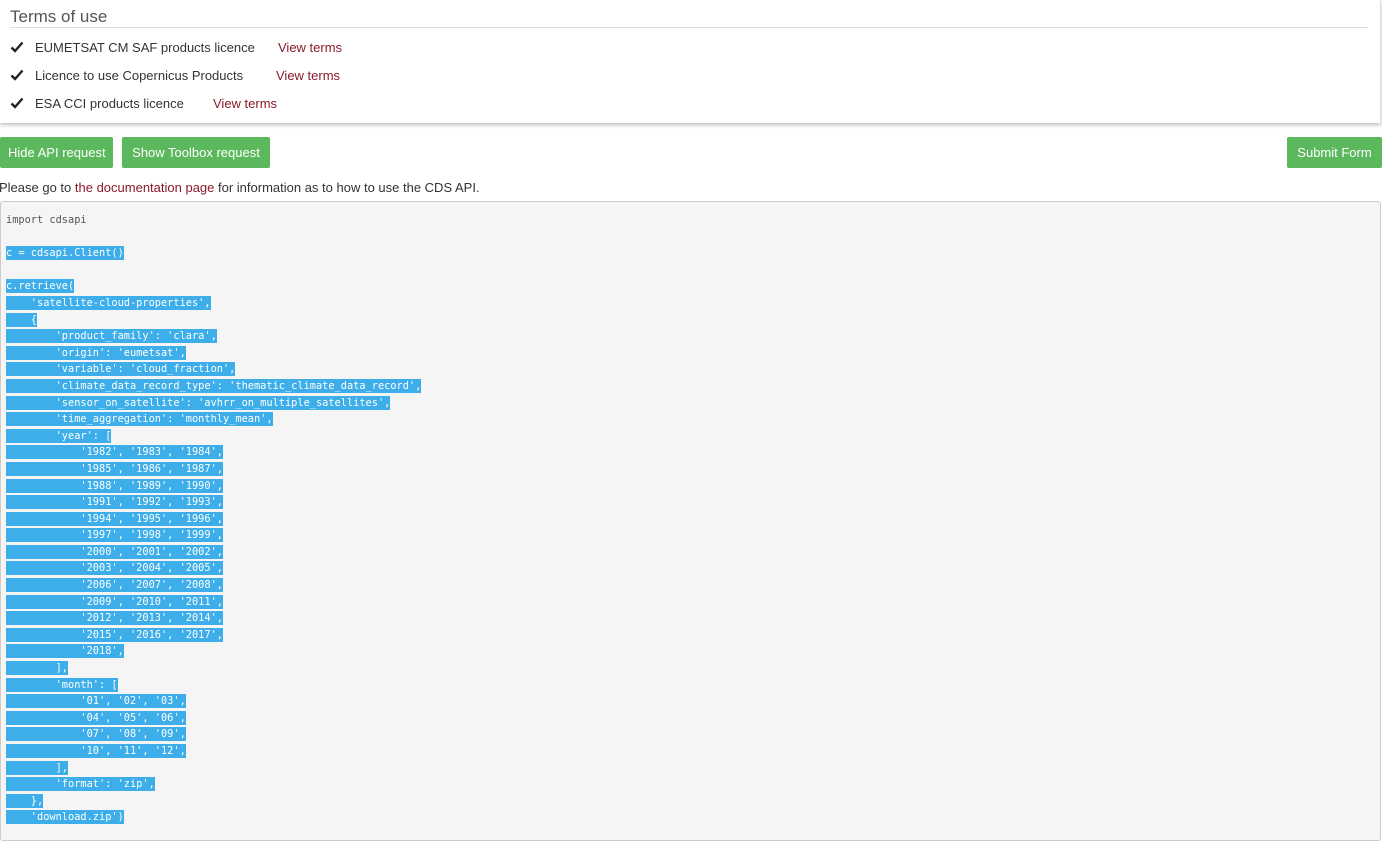  I want to click on code-line-text: '1988', '1989', '1990',, so click(114, 485).